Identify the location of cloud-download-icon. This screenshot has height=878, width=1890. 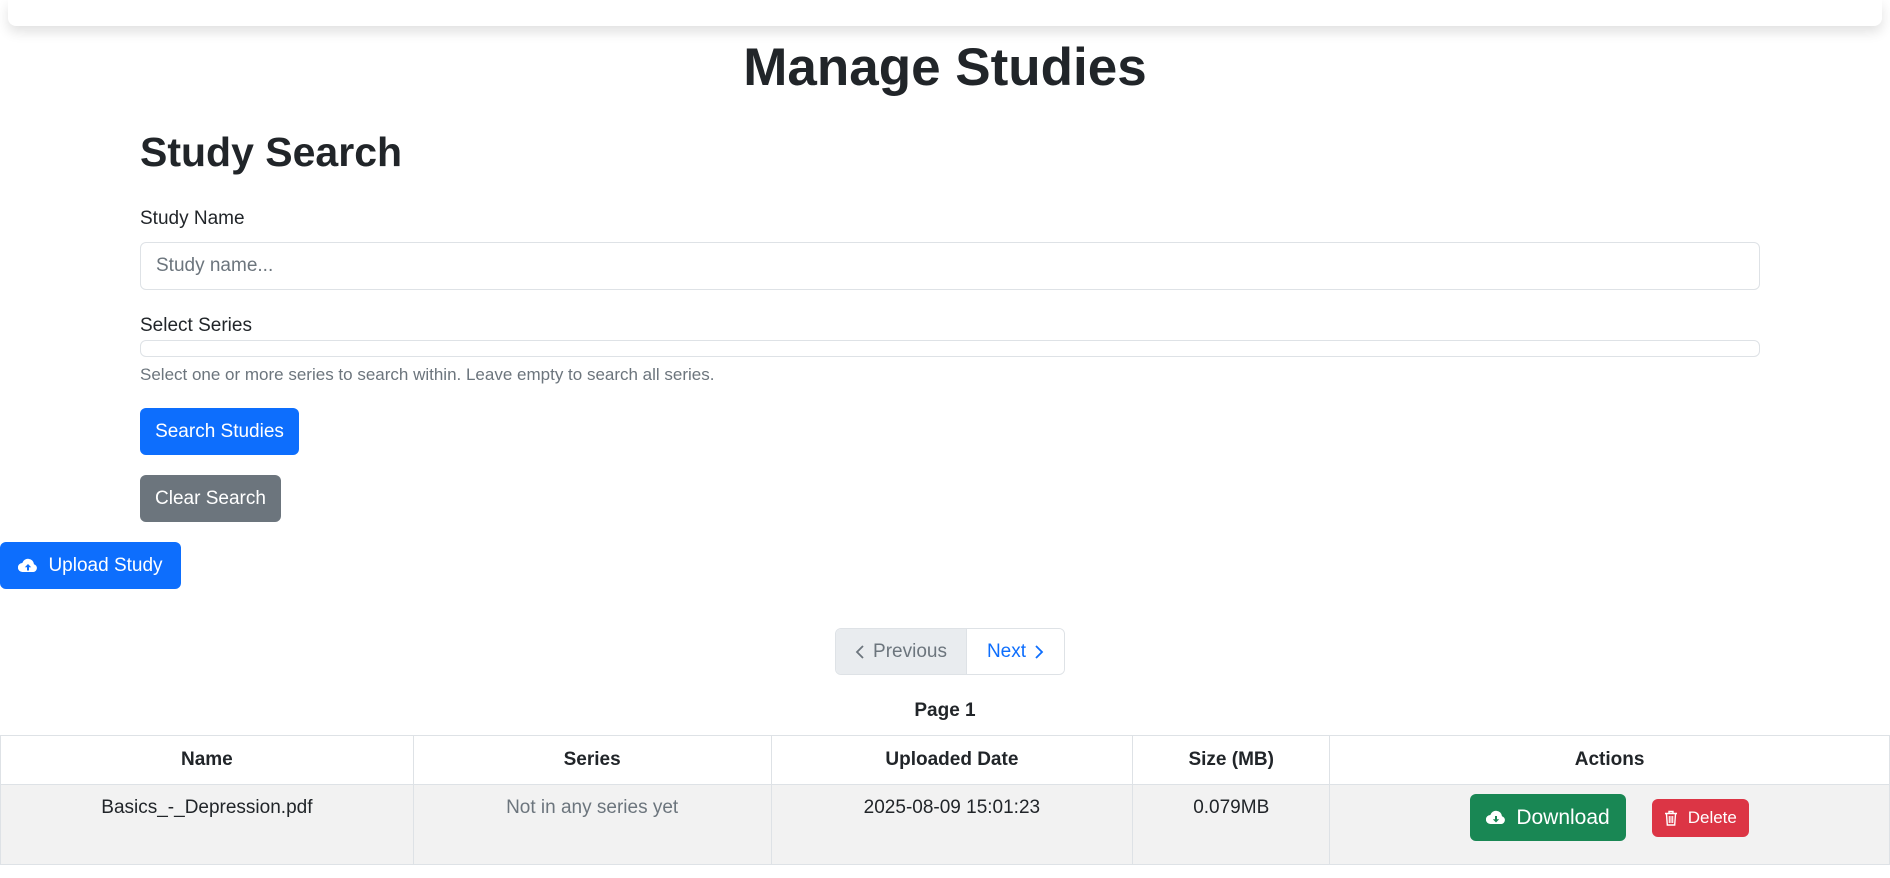
(1496, 818).